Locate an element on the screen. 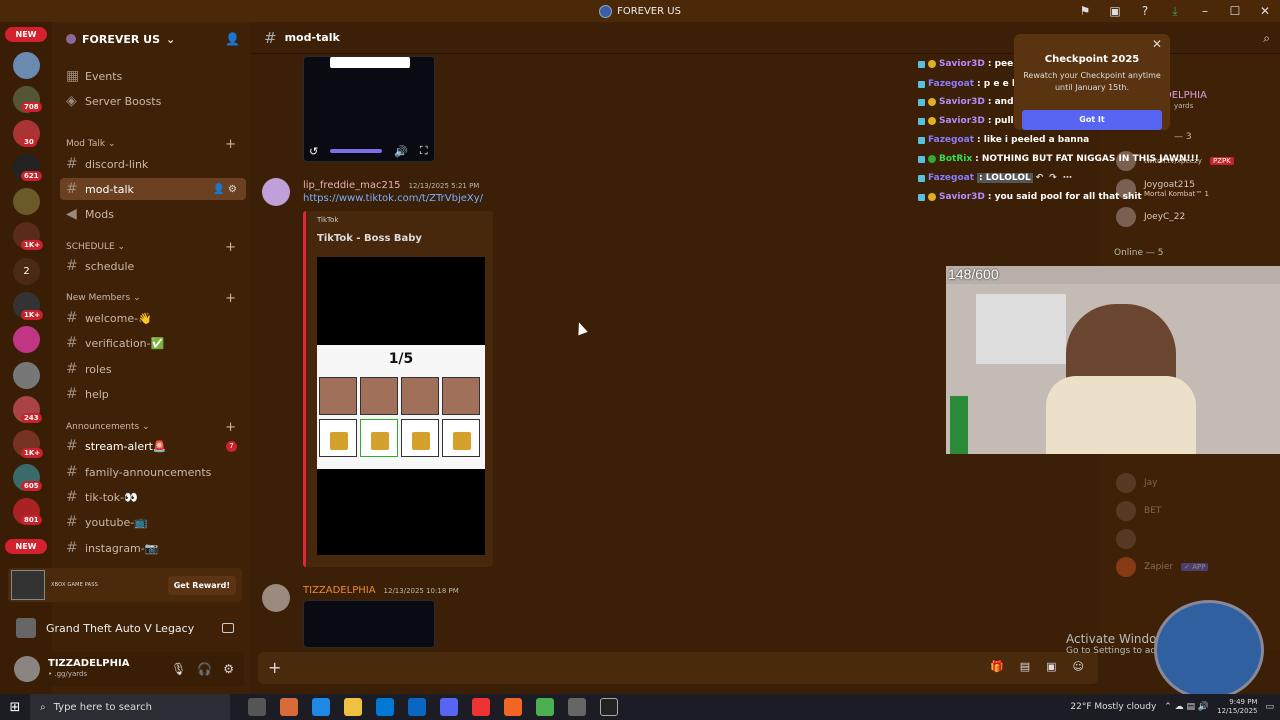  pin-icon: ⚑ is located at coordinates (1085, 11).